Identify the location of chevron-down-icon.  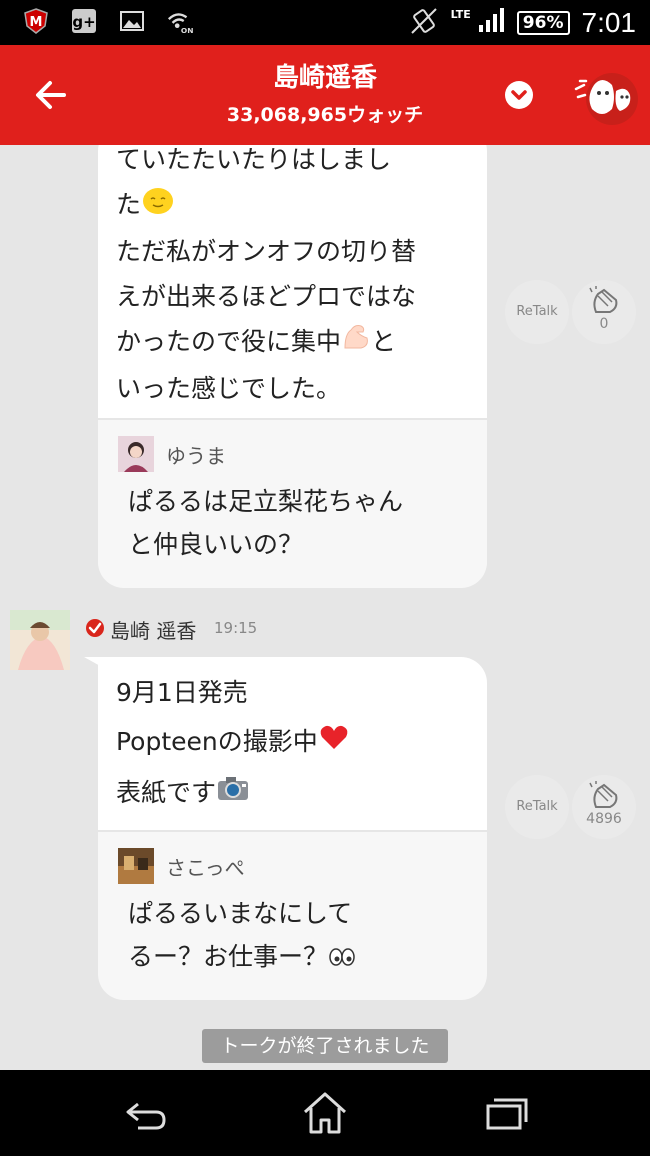
(519, 95).